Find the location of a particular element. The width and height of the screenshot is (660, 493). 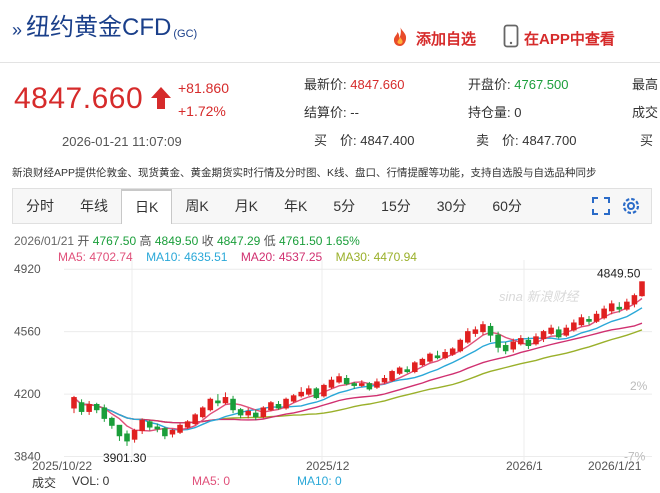

y-tick-label: 4200 is located at coordinates (27, 394).